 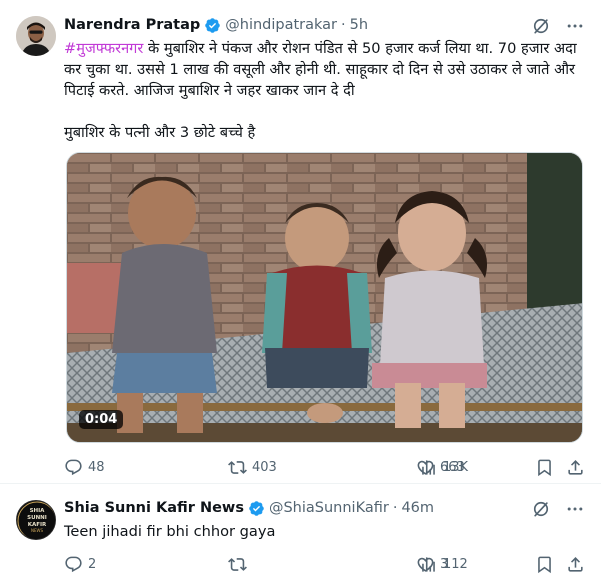 I want to click on logo-text-line-1: SHIA, so click(x=38, y=511).